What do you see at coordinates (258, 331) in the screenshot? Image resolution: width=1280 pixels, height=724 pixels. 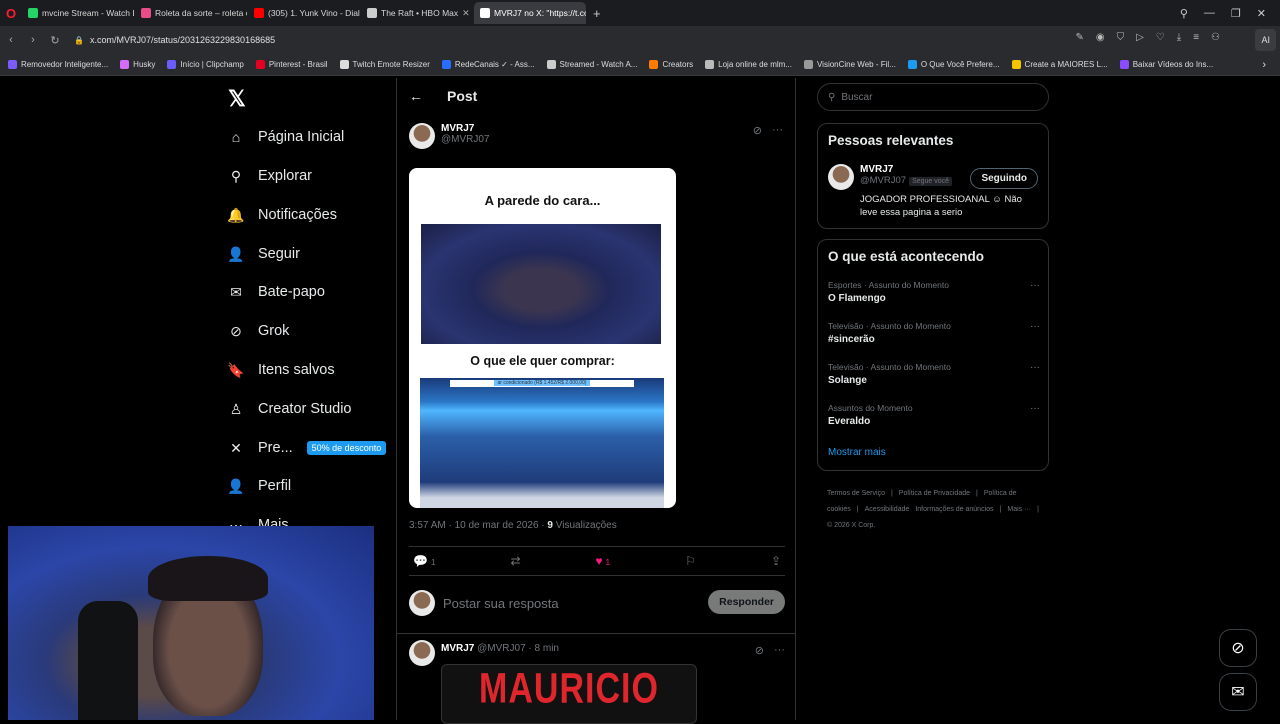 I see `nav-item-grok: ⊘ Grok` at bounding box center [258, 331].